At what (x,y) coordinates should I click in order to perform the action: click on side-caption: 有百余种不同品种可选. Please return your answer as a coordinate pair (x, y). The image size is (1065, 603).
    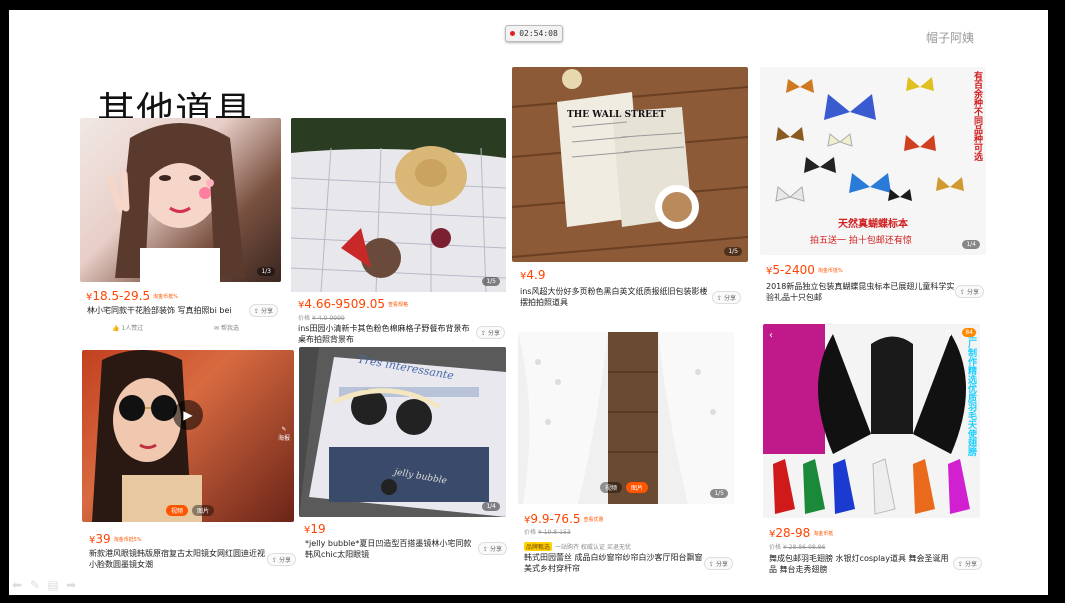
    Looking at the image, I should click on (977, 116).